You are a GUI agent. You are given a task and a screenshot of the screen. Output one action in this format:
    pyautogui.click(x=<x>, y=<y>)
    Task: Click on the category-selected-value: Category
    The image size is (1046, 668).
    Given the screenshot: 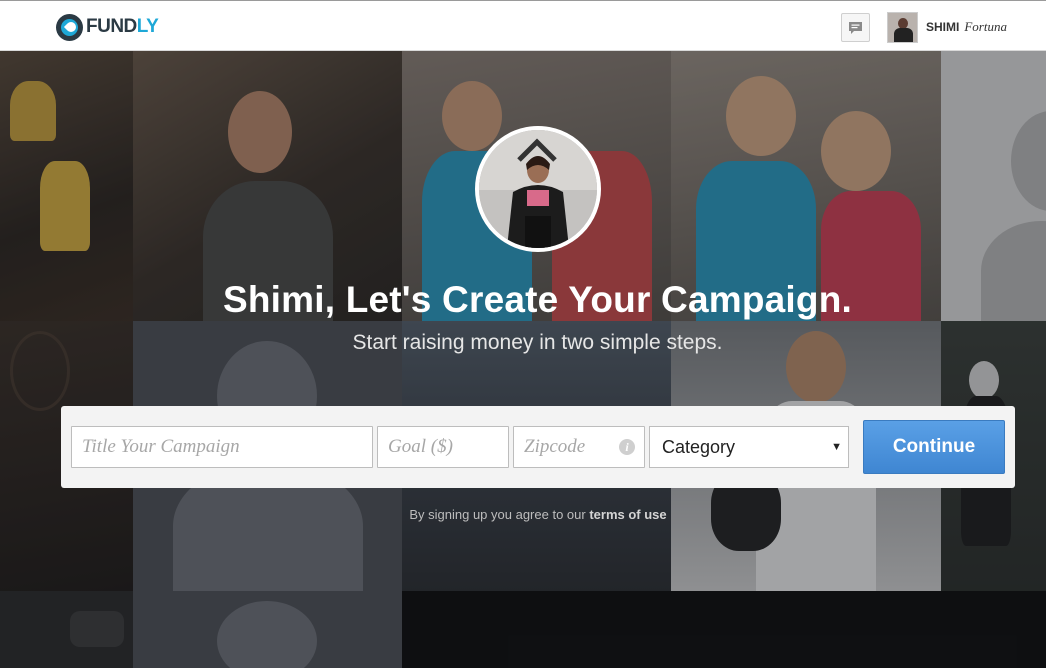 What is the action you would take?
    pyautogui.click(x=699, y=446)
    